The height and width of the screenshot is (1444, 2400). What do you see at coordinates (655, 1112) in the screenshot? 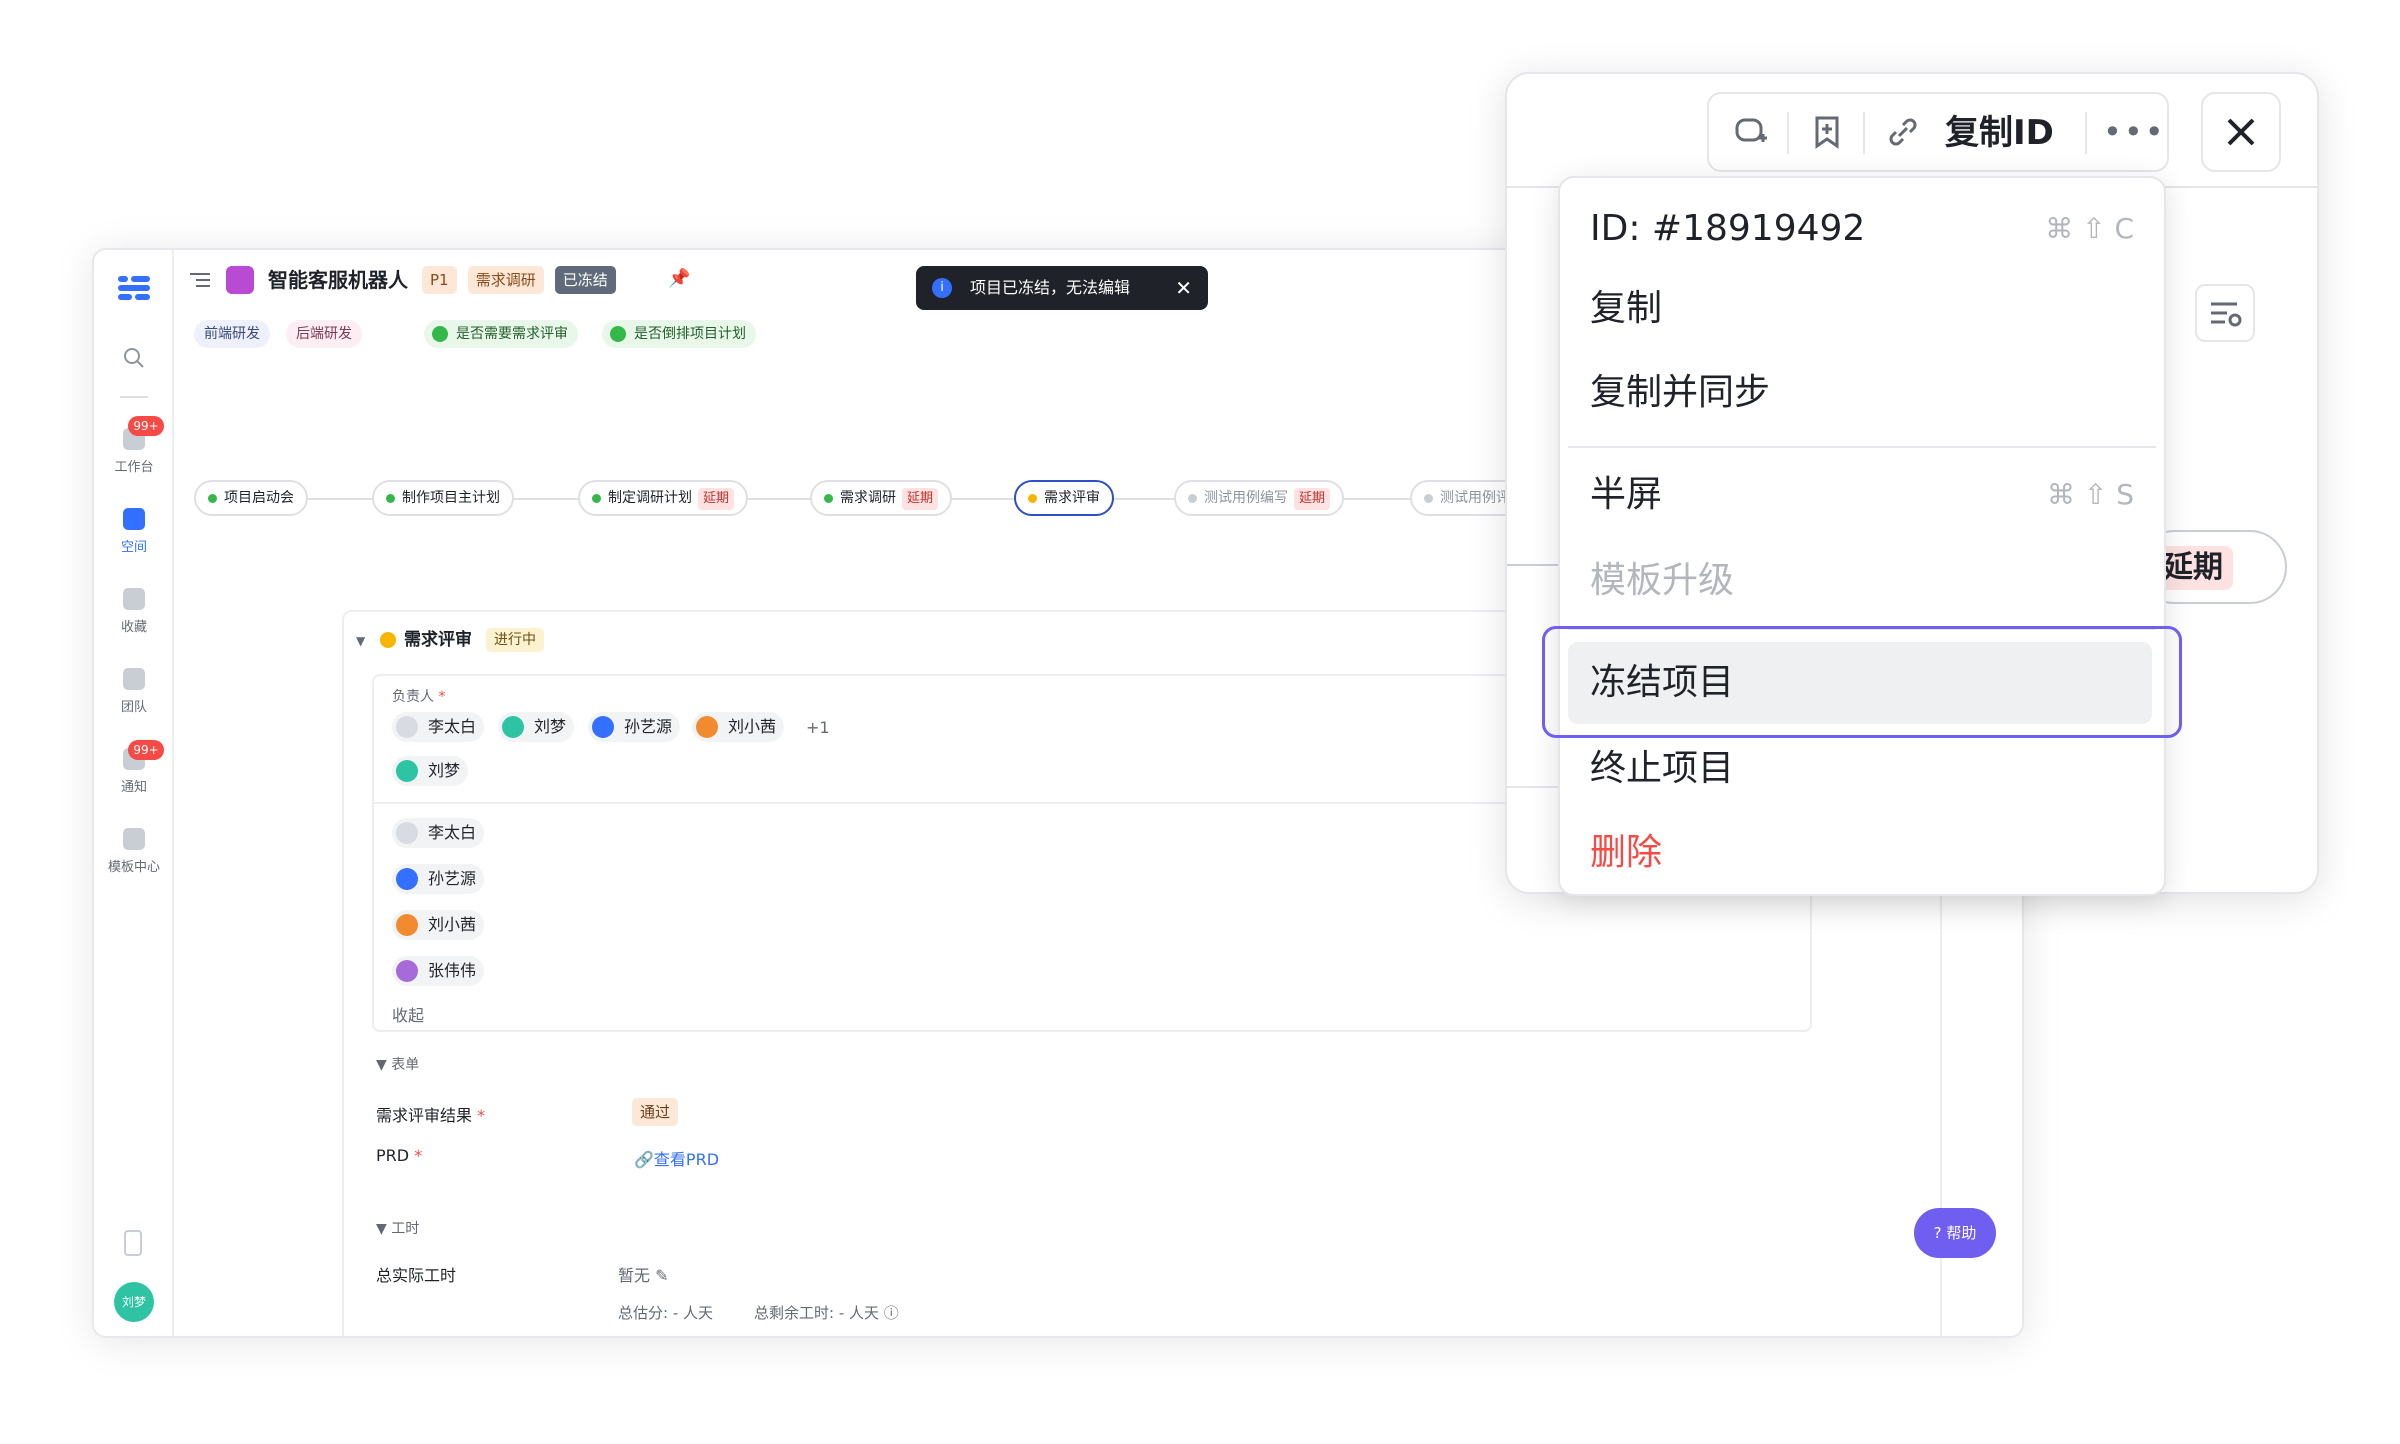
I see `review-result-value: 通过` at bounding box center [655, 1112].